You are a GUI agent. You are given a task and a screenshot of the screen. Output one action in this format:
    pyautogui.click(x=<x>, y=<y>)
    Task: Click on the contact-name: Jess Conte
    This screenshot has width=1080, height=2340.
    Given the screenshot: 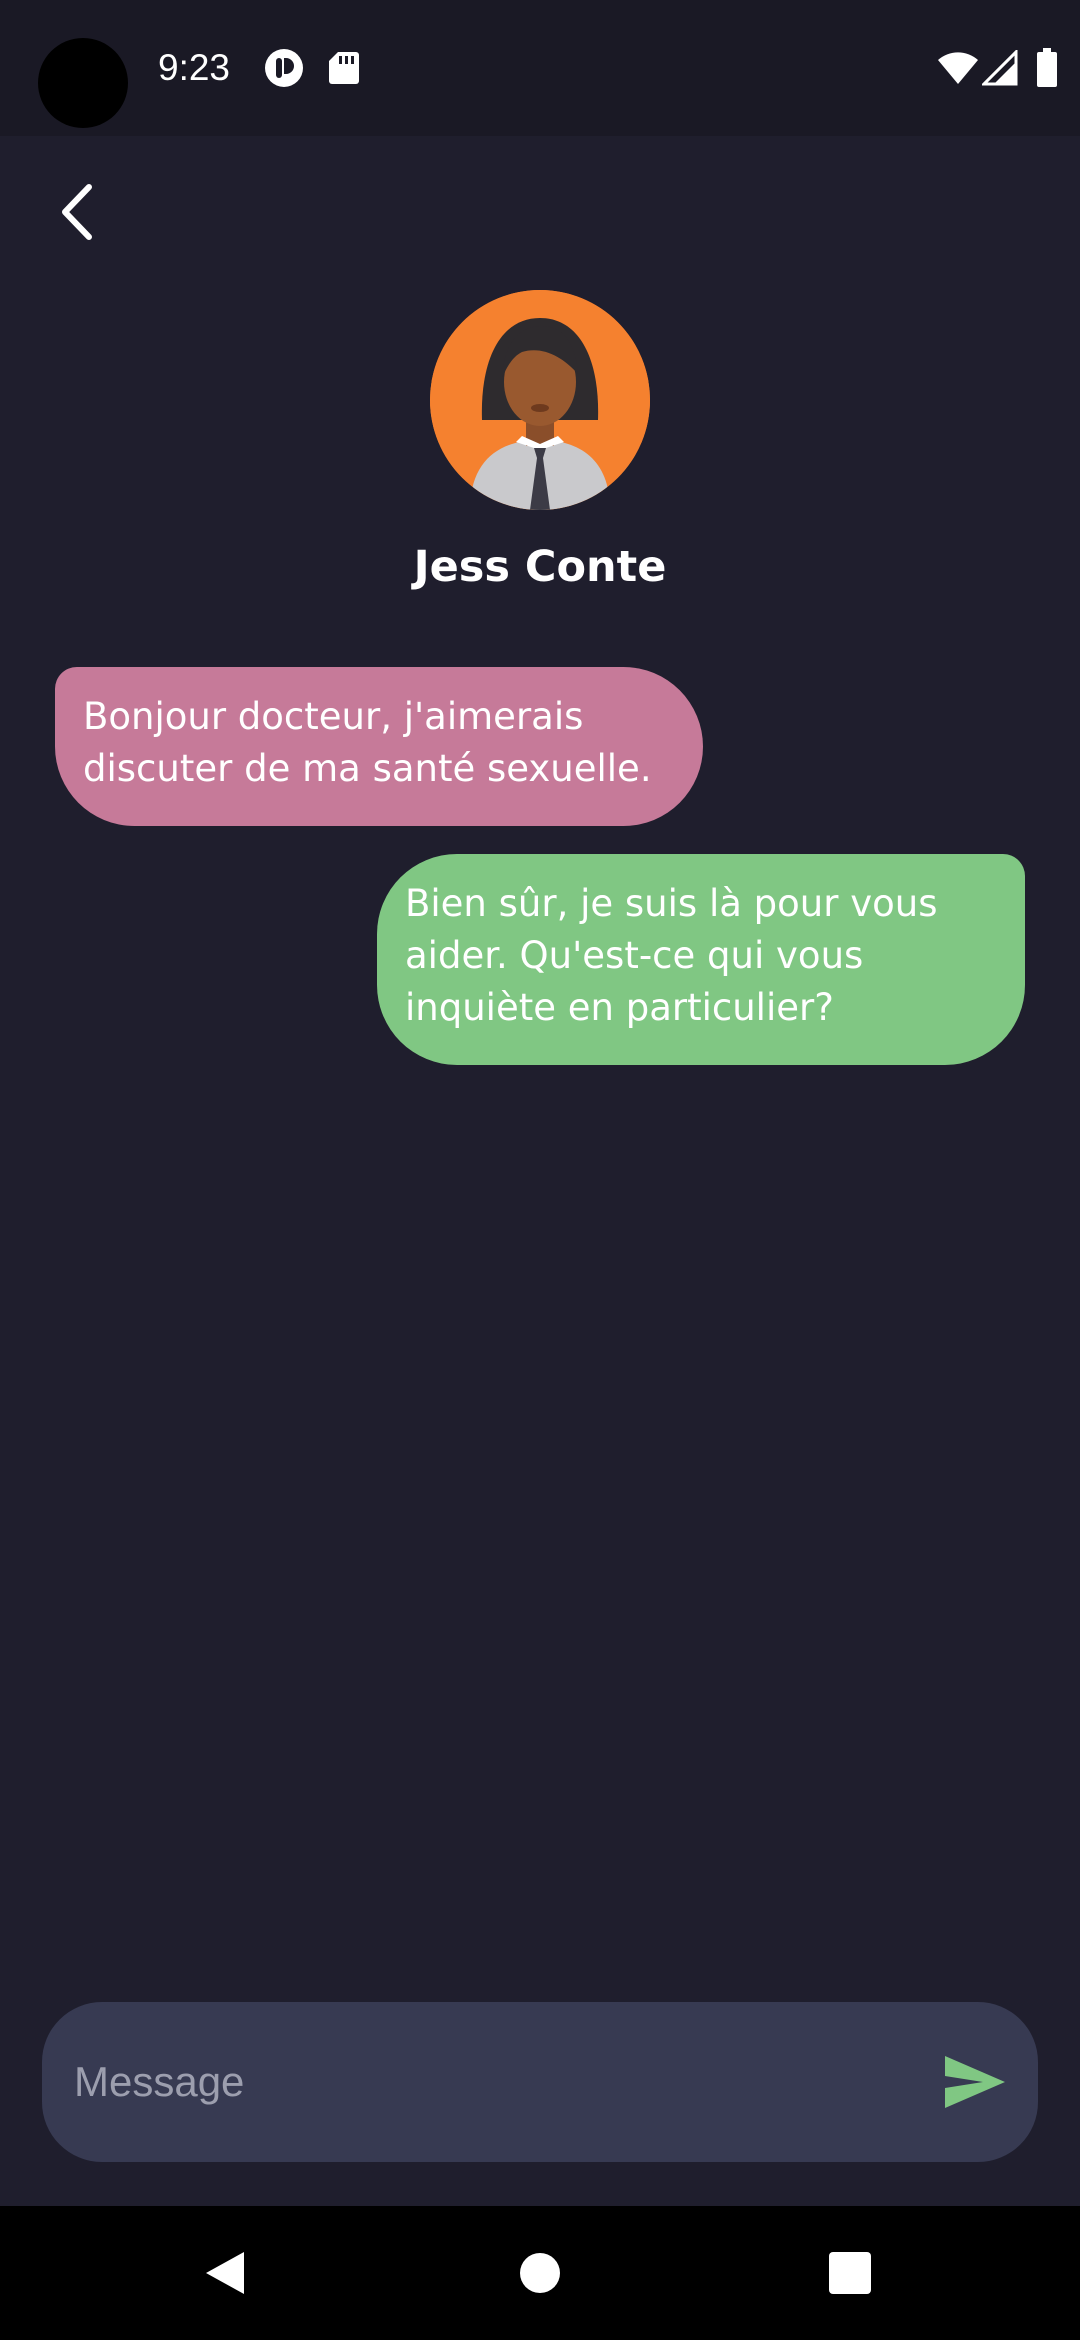 What is the action you would take?
    pyautogui.click(x=540, y=567)
    